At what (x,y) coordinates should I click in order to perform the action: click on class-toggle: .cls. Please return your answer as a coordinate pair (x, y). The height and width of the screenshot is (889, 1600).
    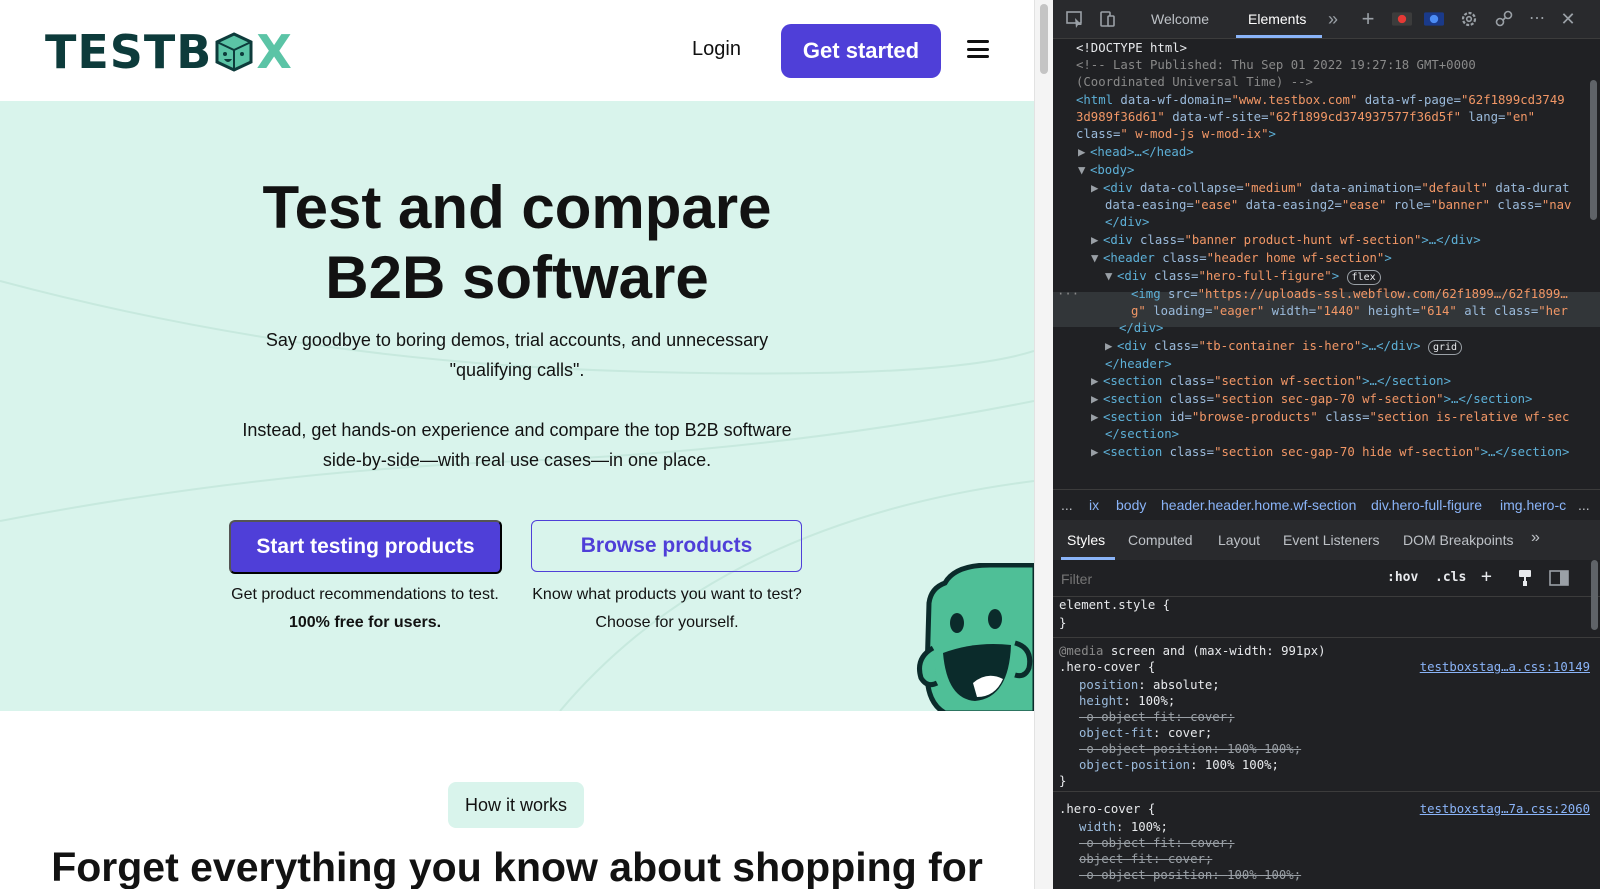
    Looking at the image, I should click on (1450, 577).